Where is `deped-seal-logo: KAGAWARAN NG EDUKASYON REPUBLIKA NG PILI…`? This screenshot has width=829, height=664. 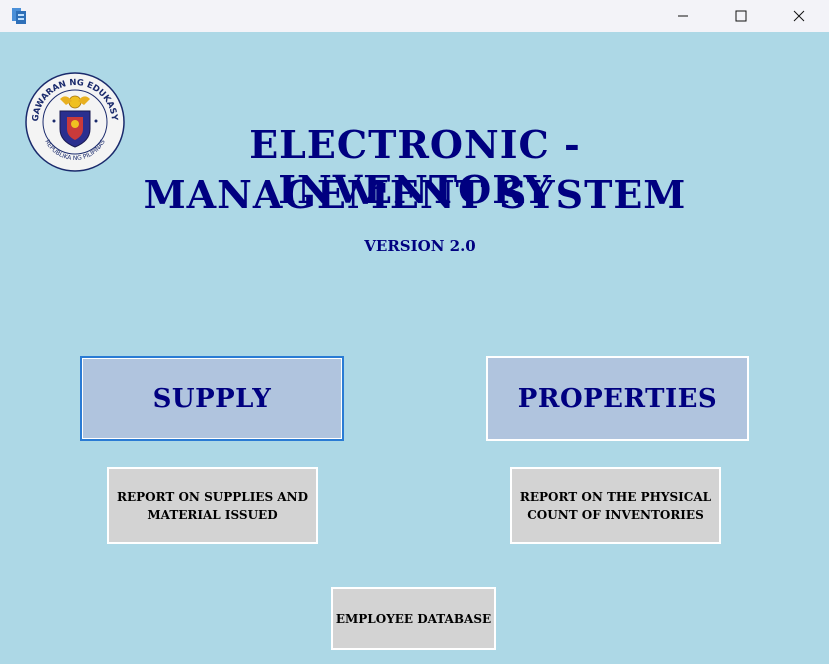 deped-seal-logo: KAGAWARAN NG EDUKASYON REPUBLIKA NG PILI… is located at coordinates (73, 118).